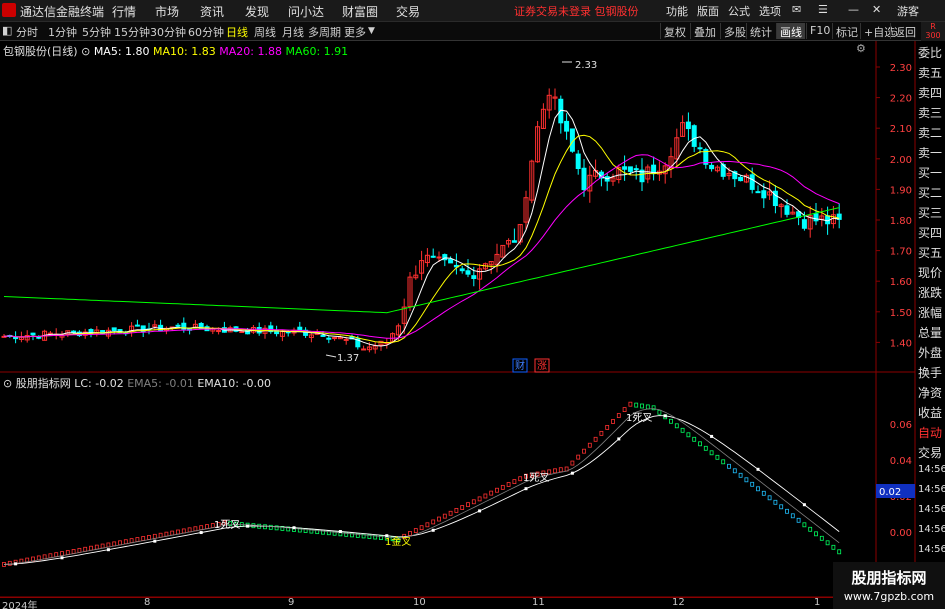 Image resolution: width=945 pixels, height=609 pixels. Describe the element at coordinates (147, 602) in the screenshot. I see `x-tick-aug: 8` at that location.